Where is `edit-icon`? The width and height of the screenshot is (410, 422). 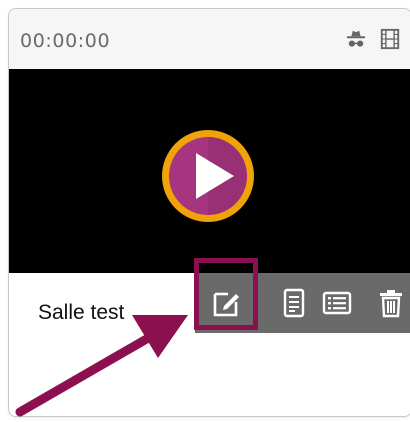 edit-icon is located at coordinates (226, 304).